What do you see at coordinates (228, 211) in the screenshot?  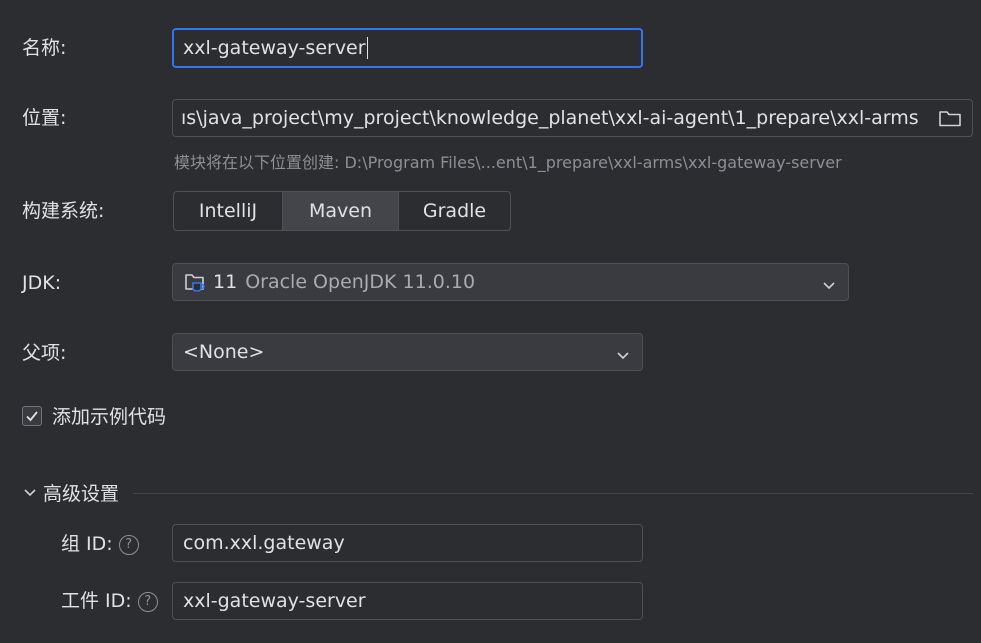 I see `build-system-intellij-button: IntelliJ` at bounding box center [228, 211].